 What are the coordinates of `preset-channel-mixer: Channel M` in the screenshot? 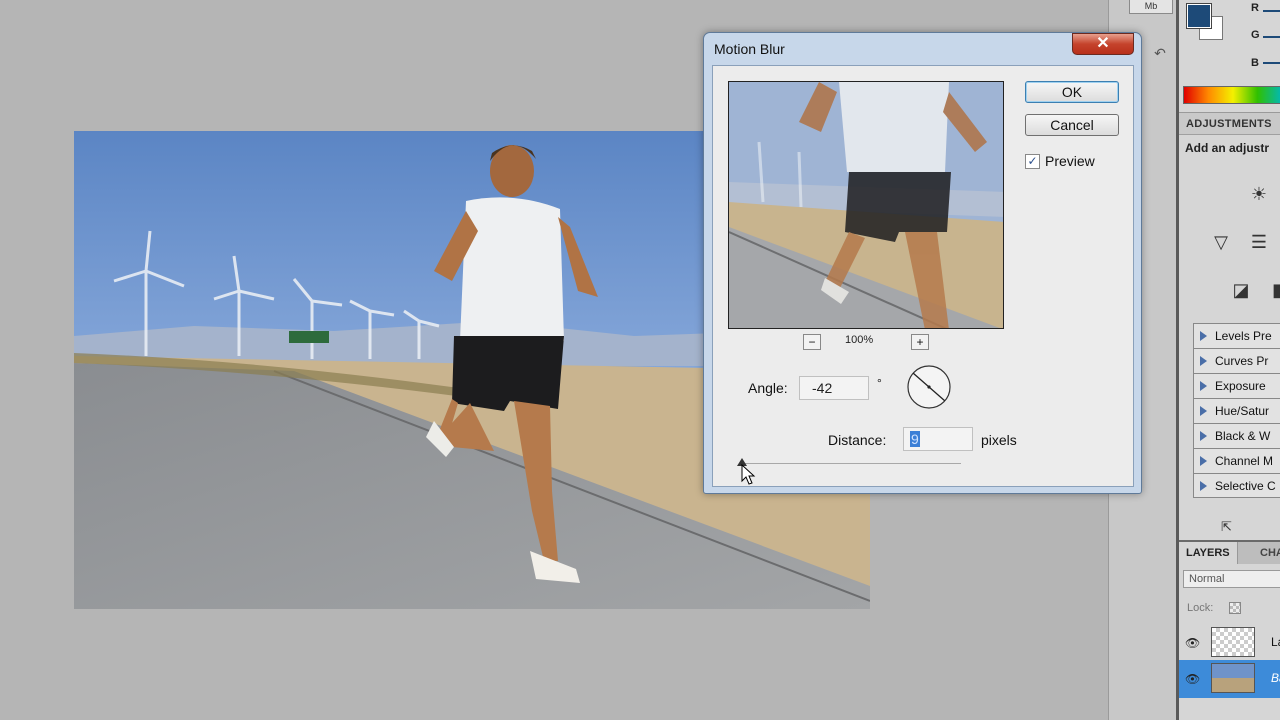 It's located at (1236, 460).